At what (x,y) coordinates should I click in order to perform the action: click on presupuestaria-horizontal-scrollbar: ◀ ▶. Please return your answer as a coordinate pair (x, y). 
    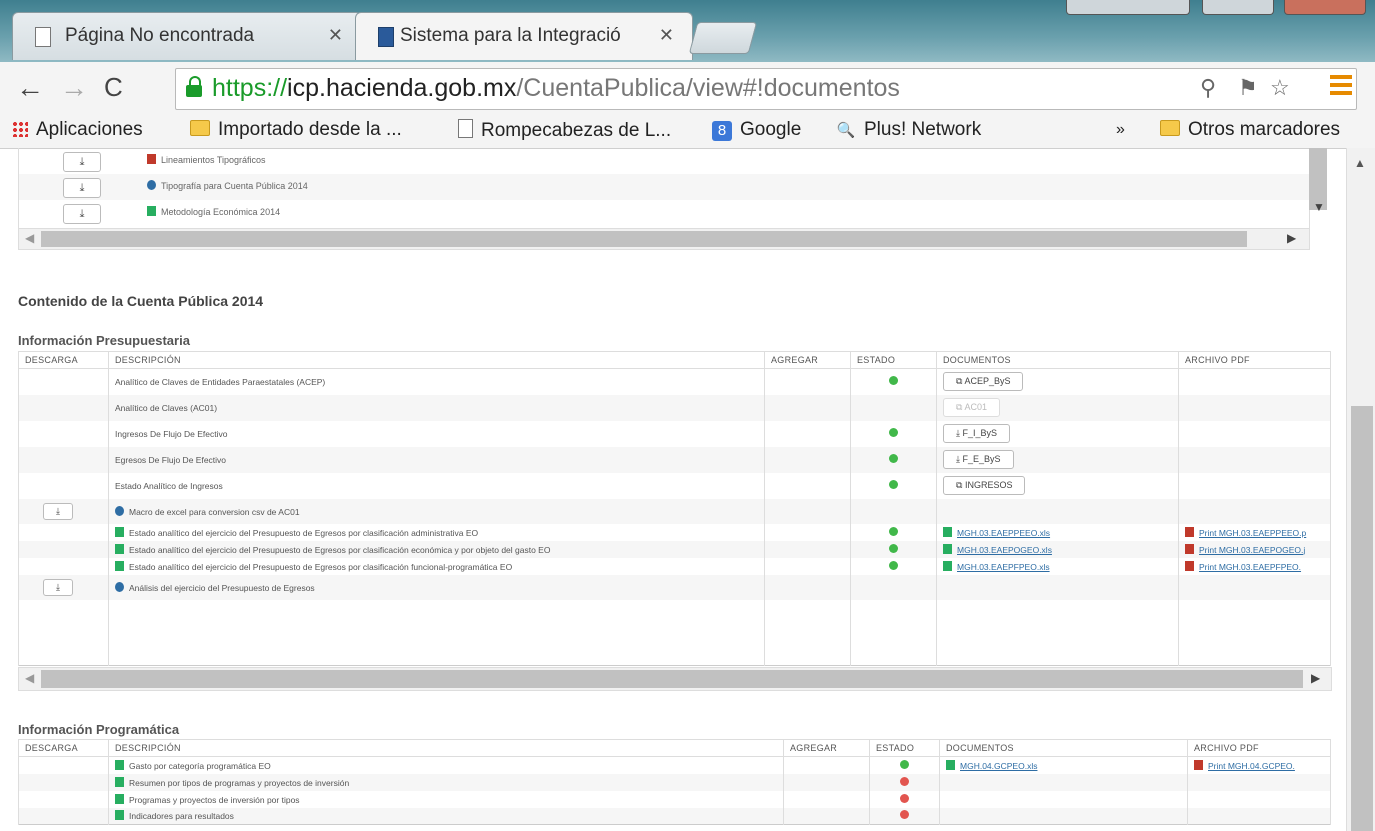
    Looking at the image, I should click on (675, 679).